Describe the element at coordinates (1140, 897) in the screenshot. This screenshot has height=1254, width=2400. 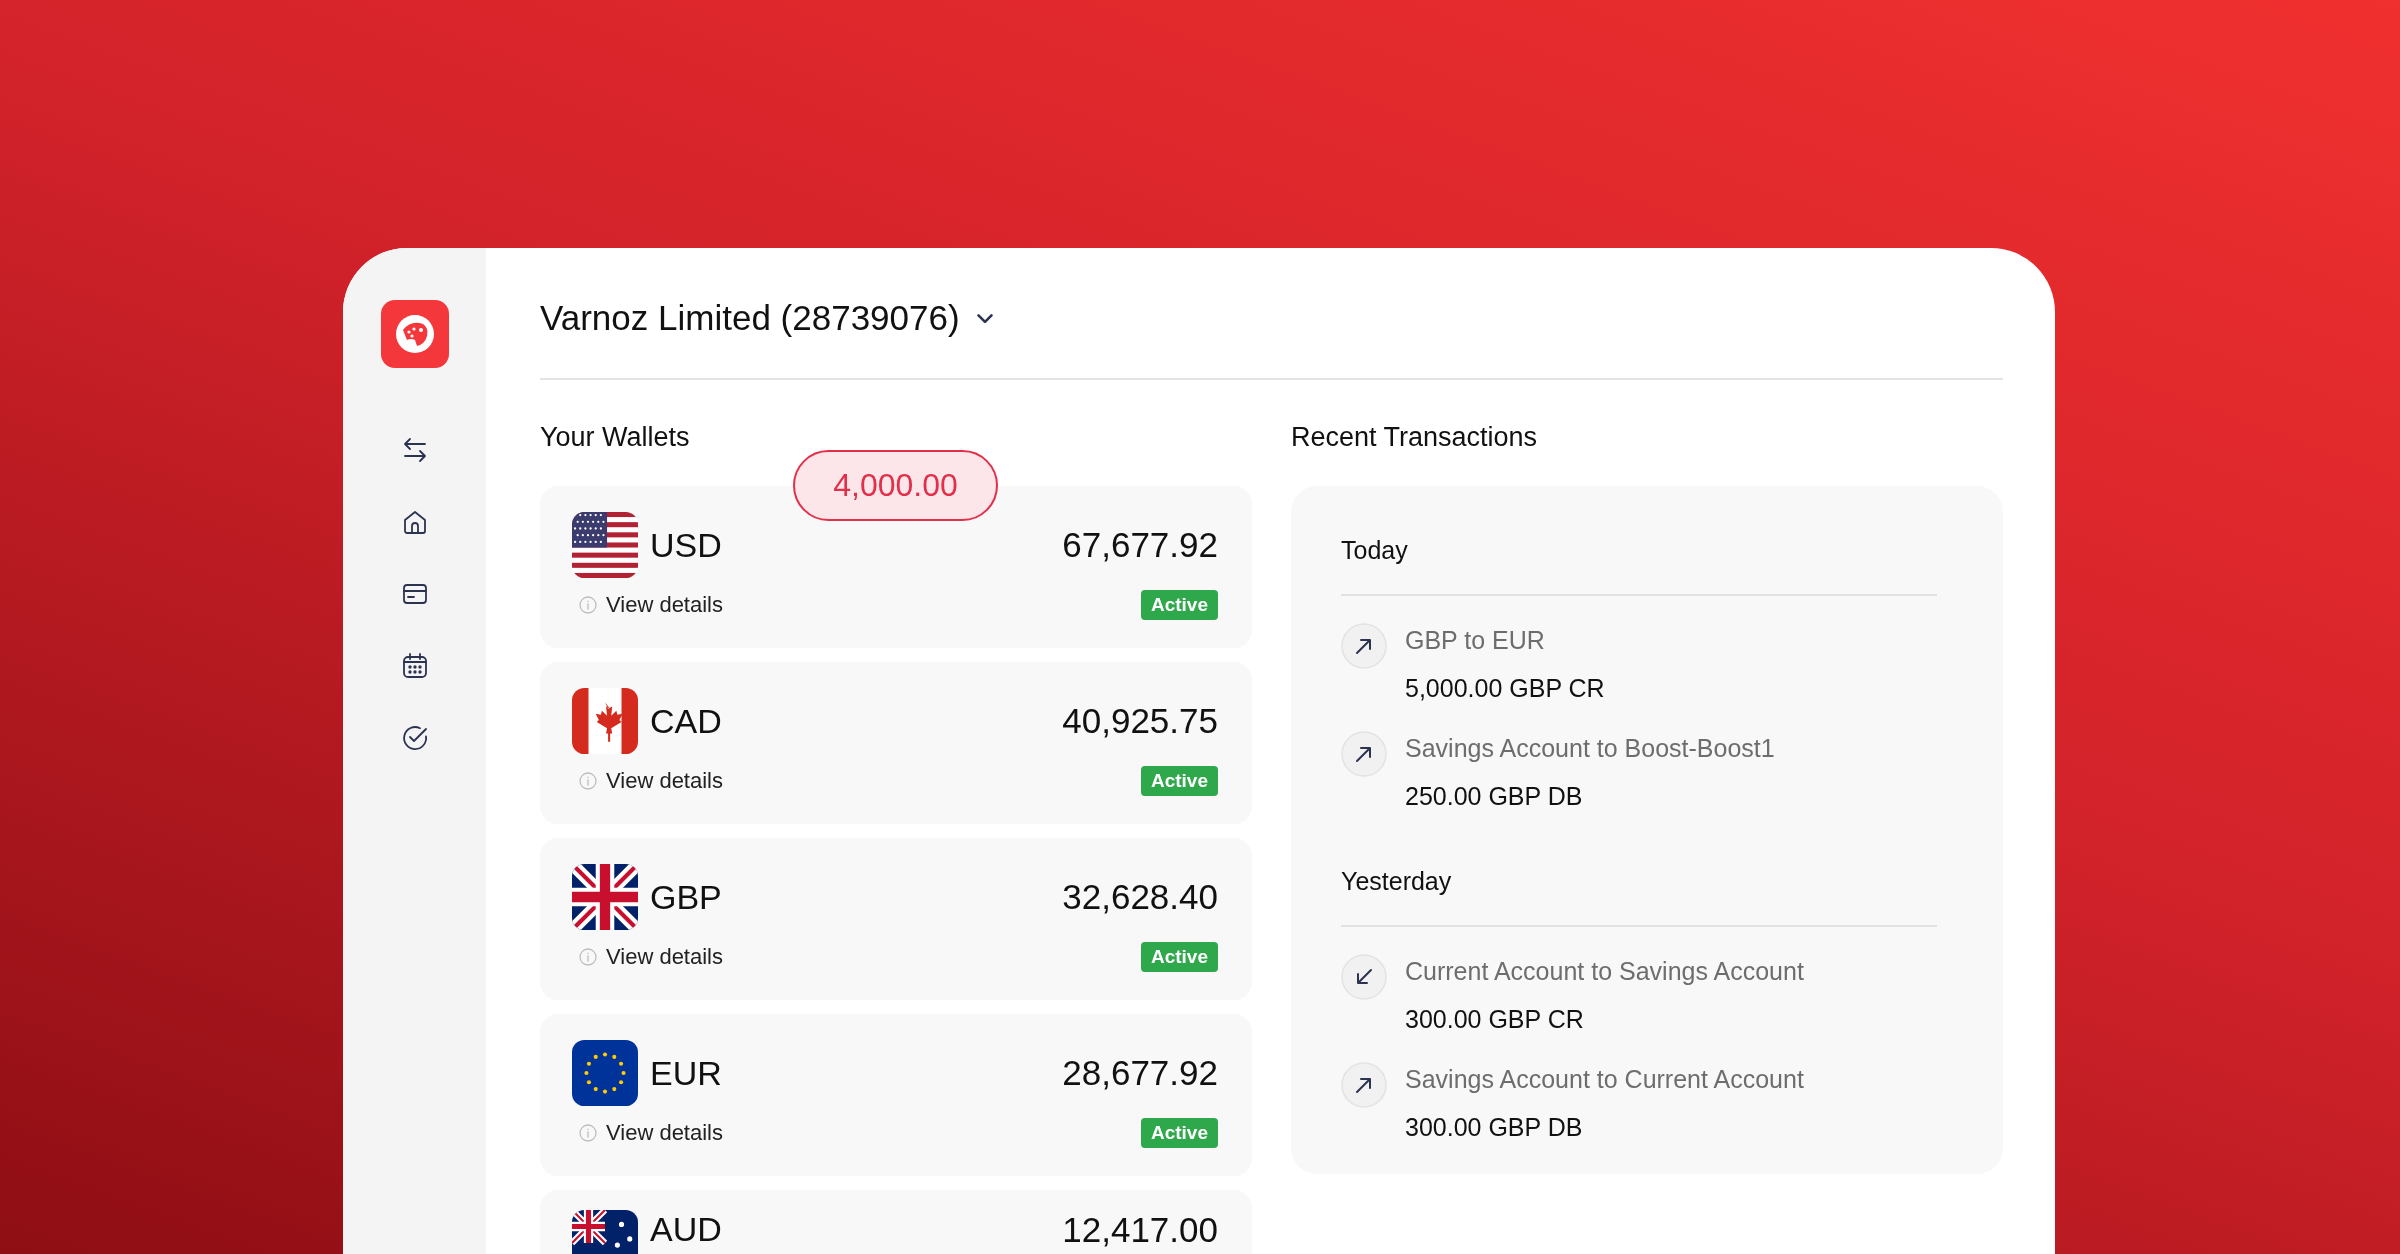
I see `wallet-balance: 32,628.40` at that location.